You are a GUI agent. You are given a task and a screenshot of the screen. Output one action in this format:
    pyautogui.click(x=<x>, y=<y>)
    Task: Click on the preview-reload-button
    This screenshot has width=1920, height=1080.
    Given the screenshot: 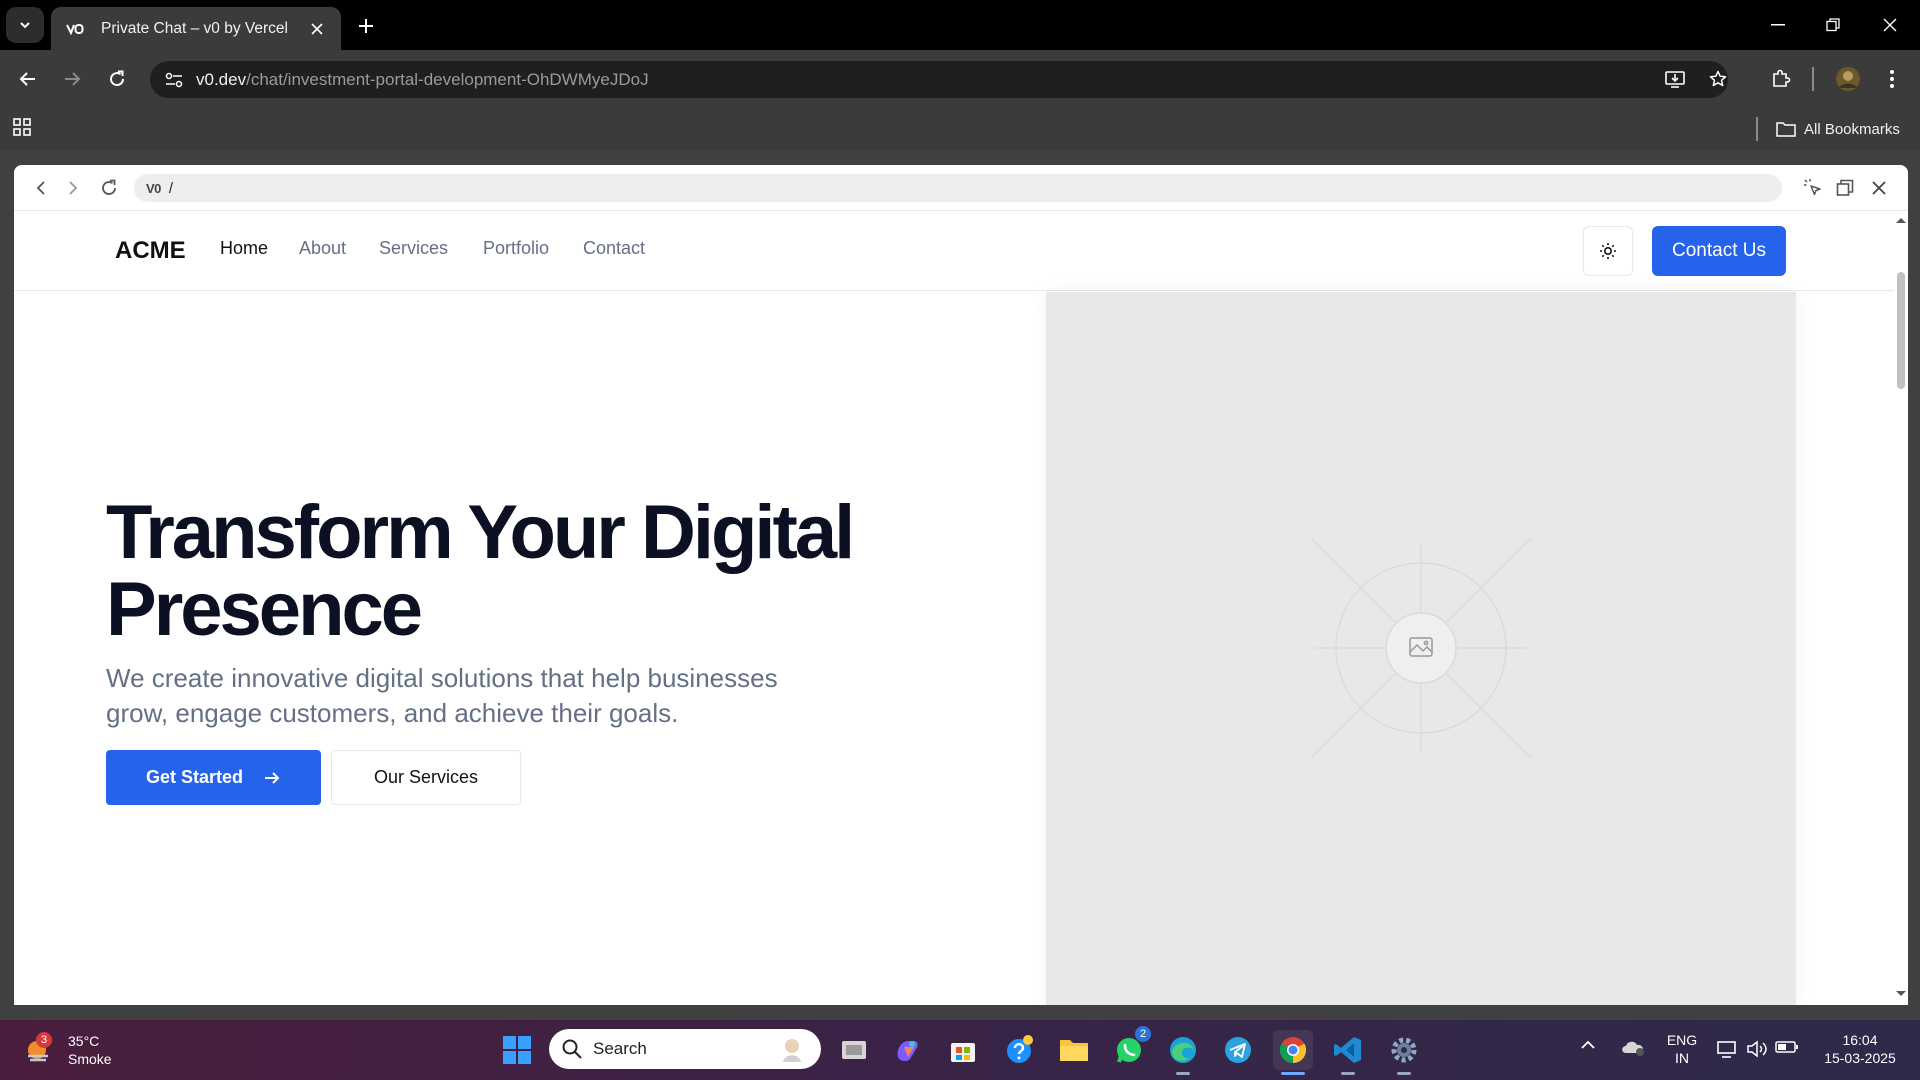 What is the action you would take?
    pyautogui.click(x=109, y=188)
    